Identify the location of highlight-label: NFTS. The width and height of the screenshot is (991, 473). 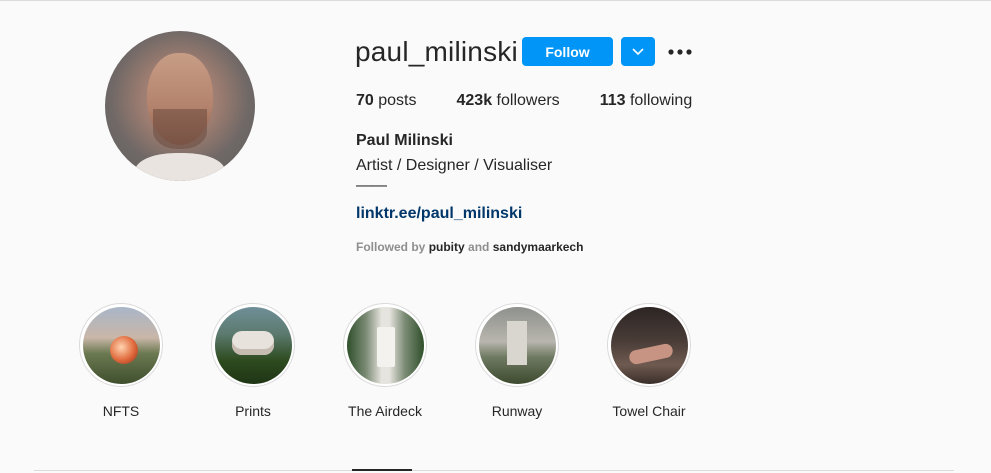
(121, 411).